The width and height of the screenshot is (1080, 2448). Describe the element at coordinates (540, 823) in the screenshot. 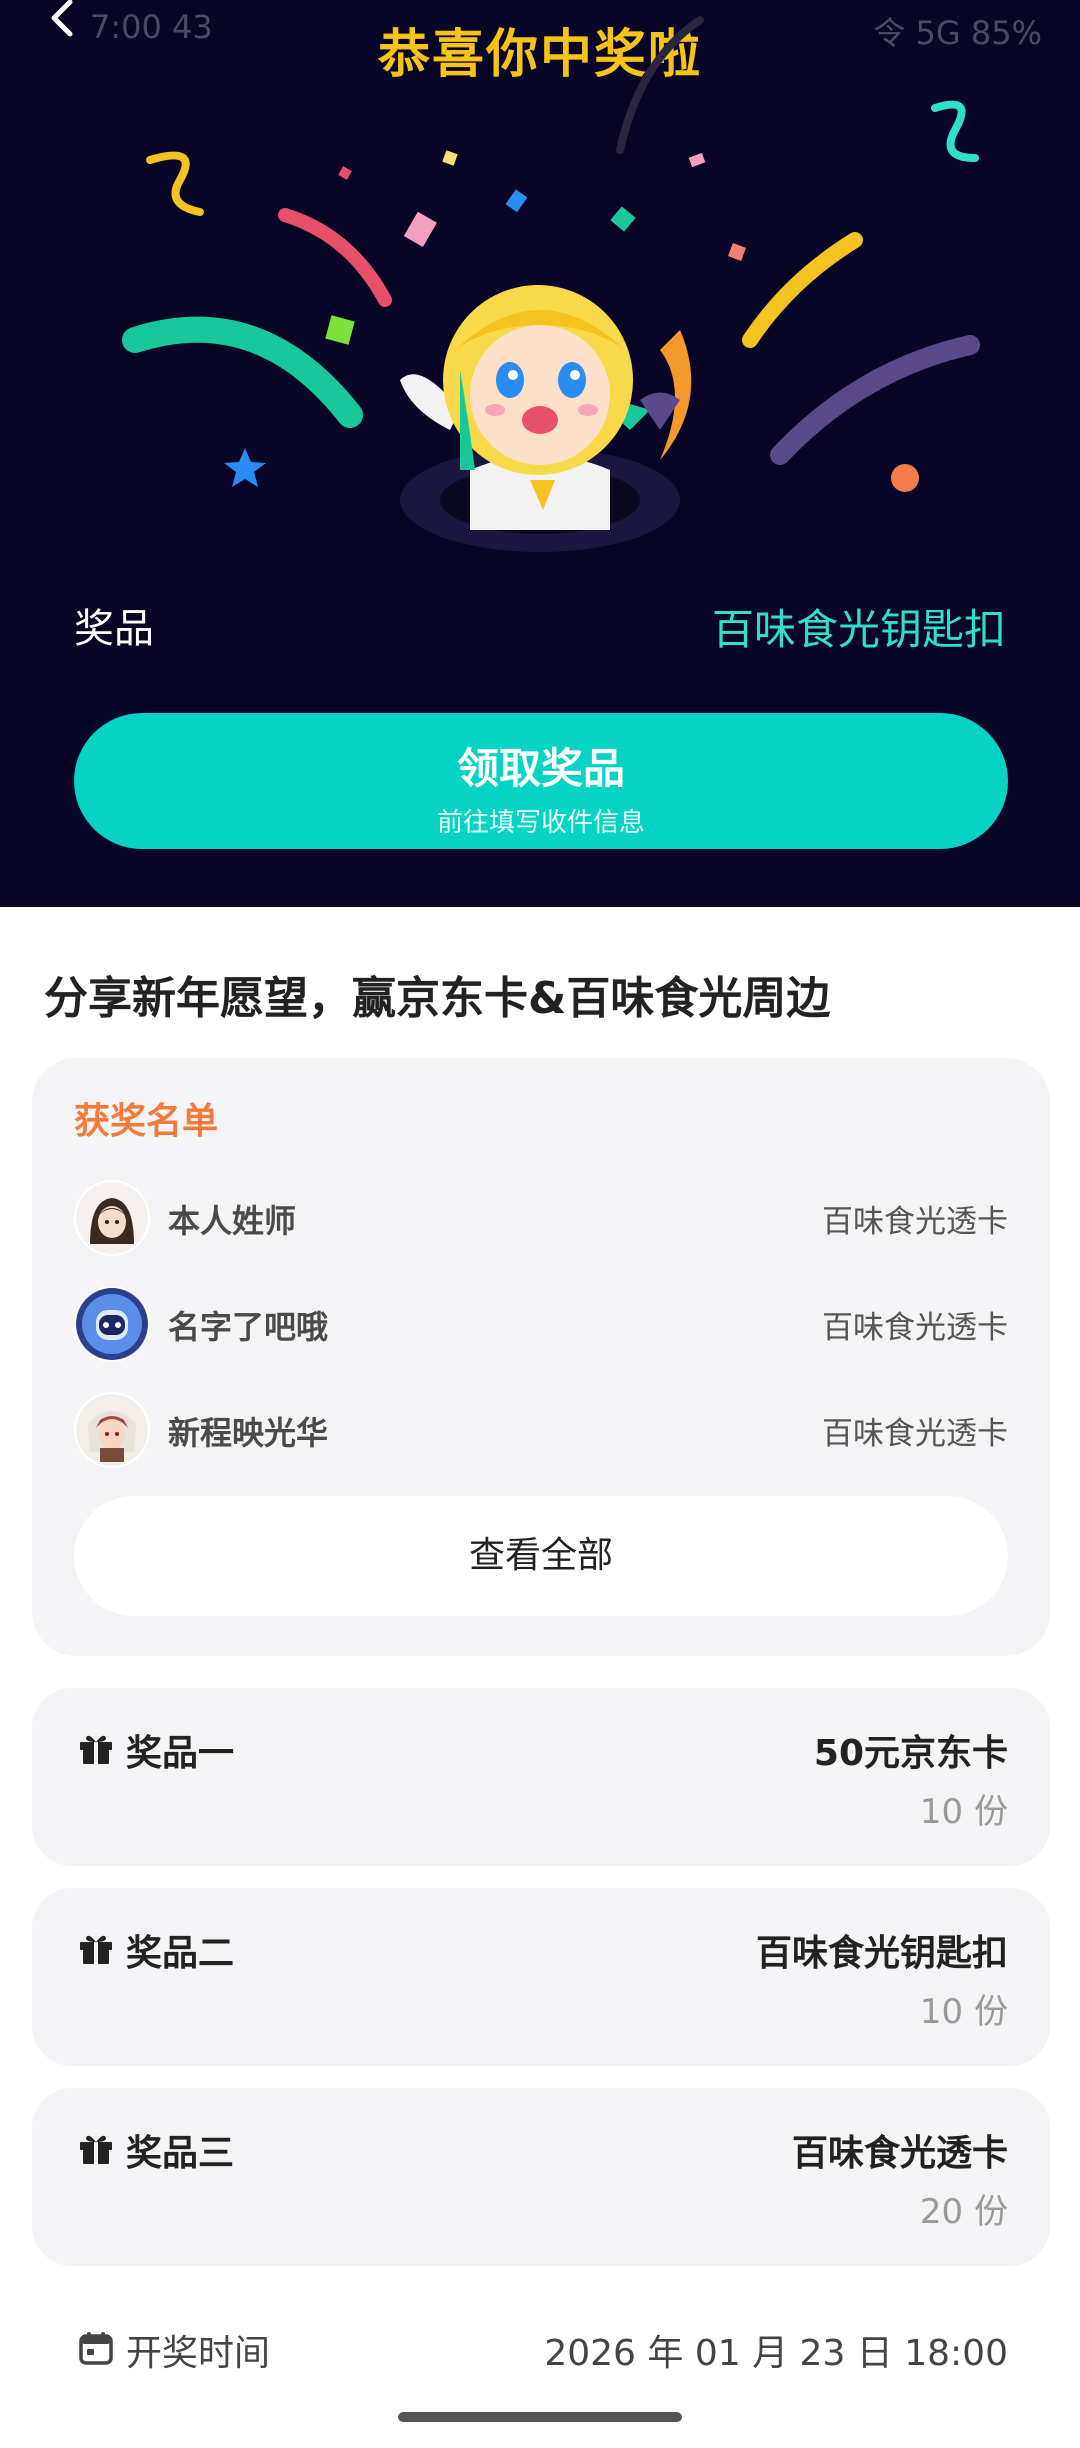

I see `claim-button-sublabel: 前往填写收件信息` at that location.